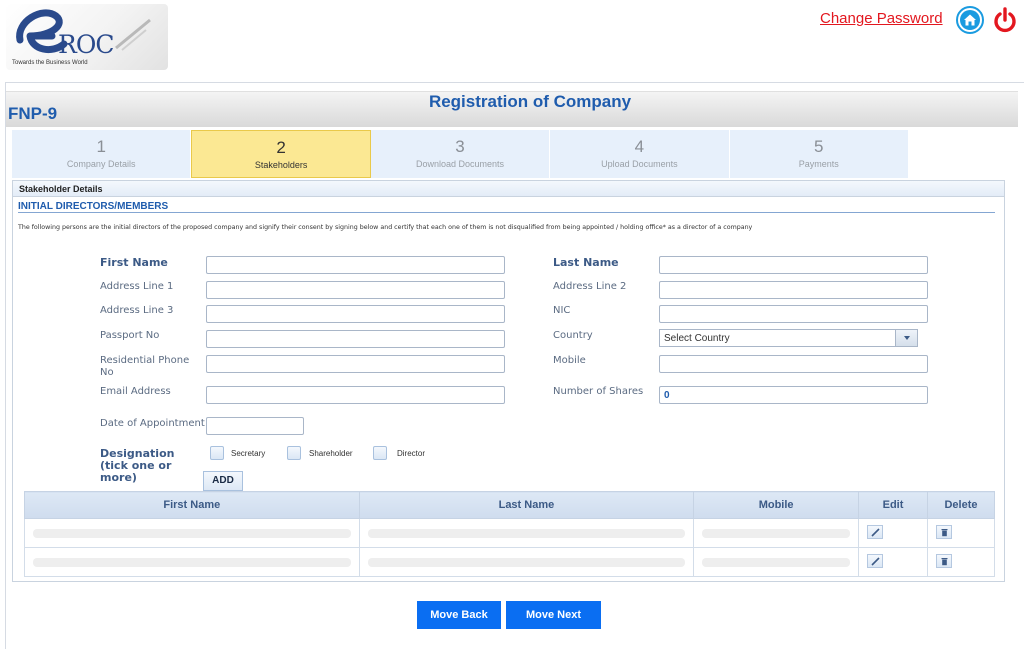 This screenshot has width=1024, height=649. What do you see at coordinates (961, 505) in the screenshot?
I see `col-delete: Delete` at bounding box center [961, 505].